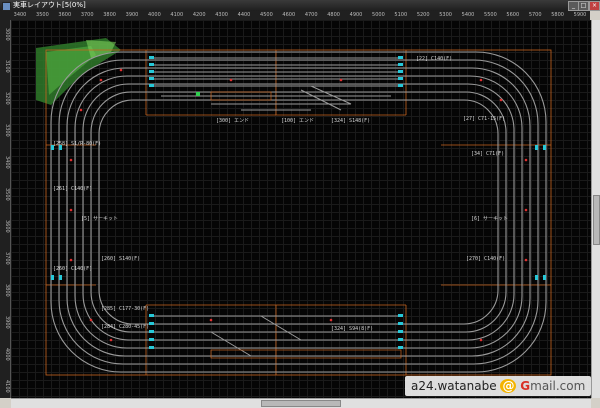 This screenshot has width=600, height=408. What do you see at coordinates (508, 386) in the screenshot?
I see `at-icon: @` at bounding box center [508, 386].